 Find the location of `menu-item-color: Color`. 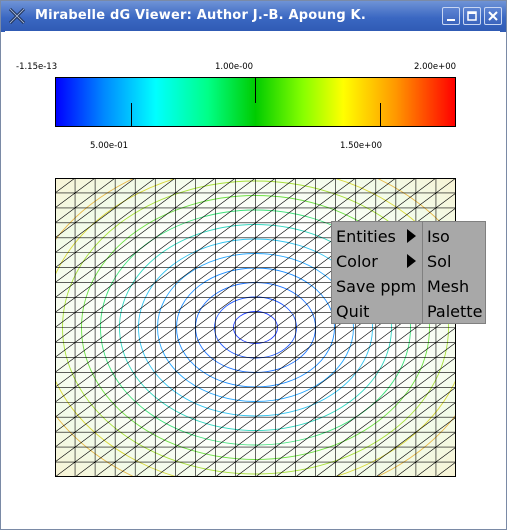

menu-item-color: Color is located at coordinates (377, 261).